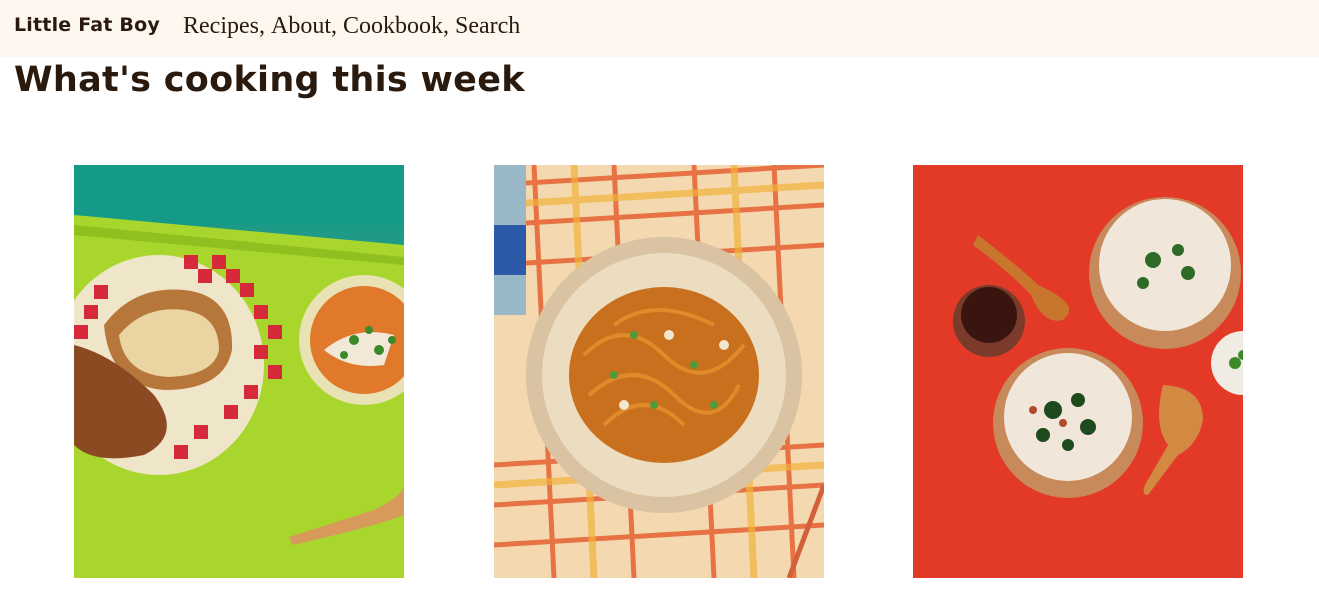 The width and height of the screenshot is (1319, 593). I want to click on page-title: What's cooking this week, so click(269, 80).